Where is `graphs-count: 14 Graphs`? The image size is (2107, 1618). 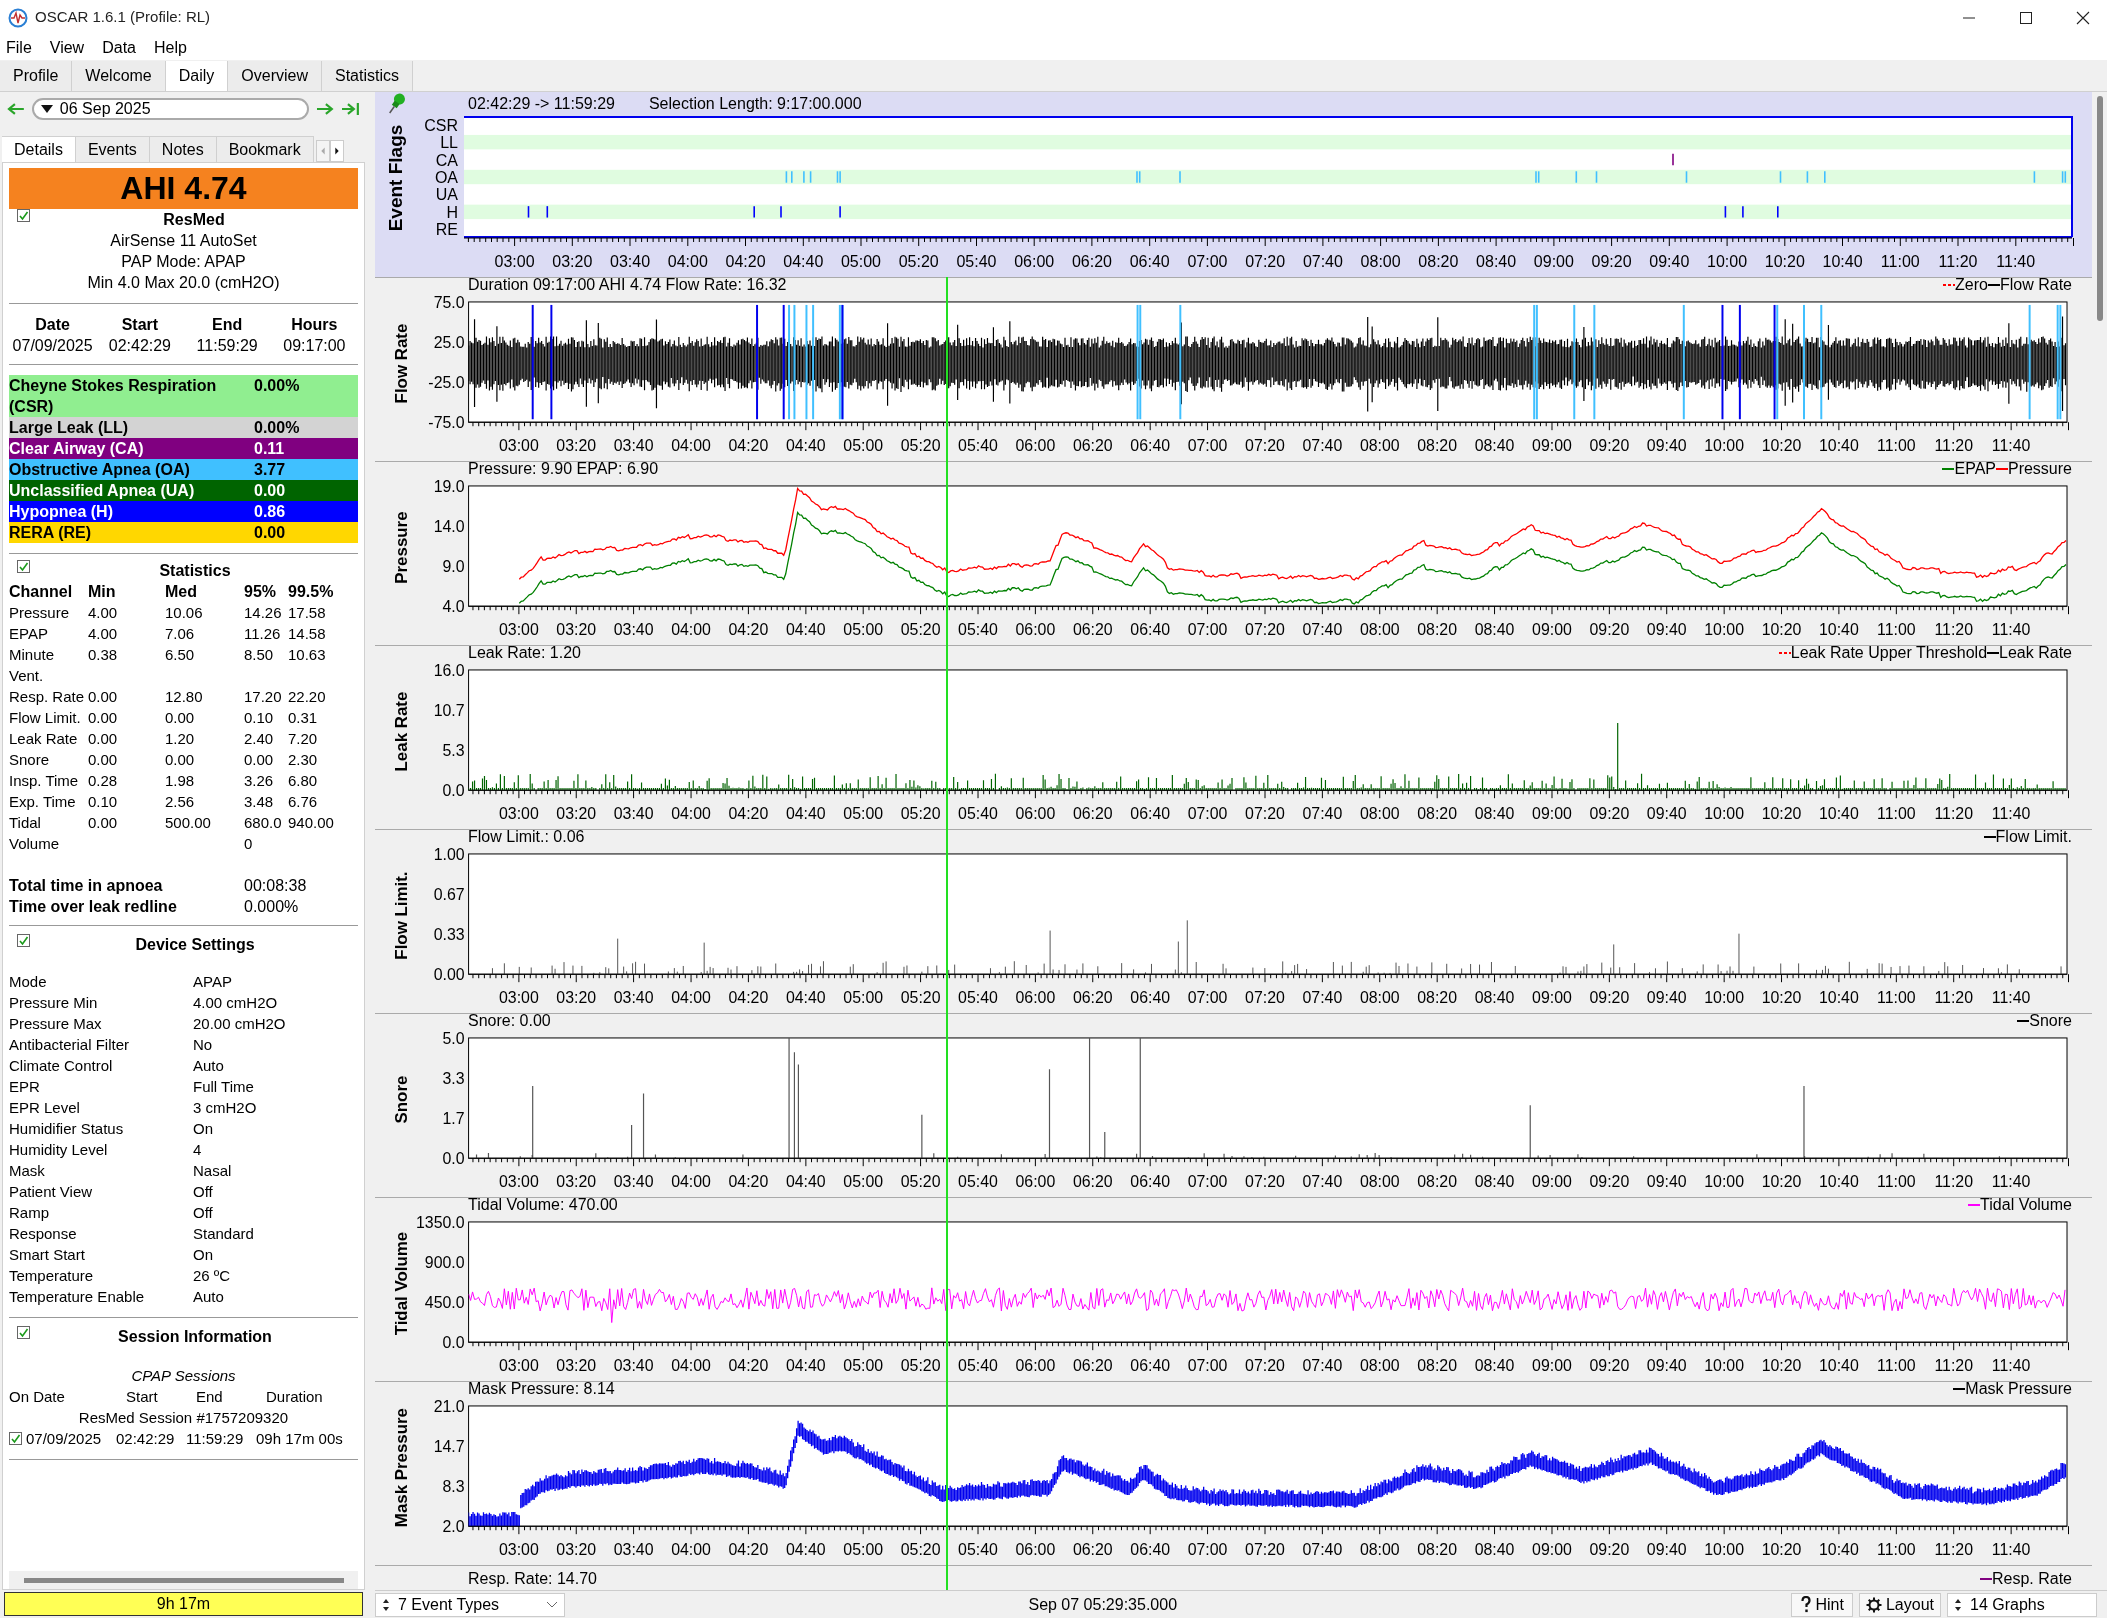 graphs-count: 14 Graphs is located at coordinates (2007, 1604).